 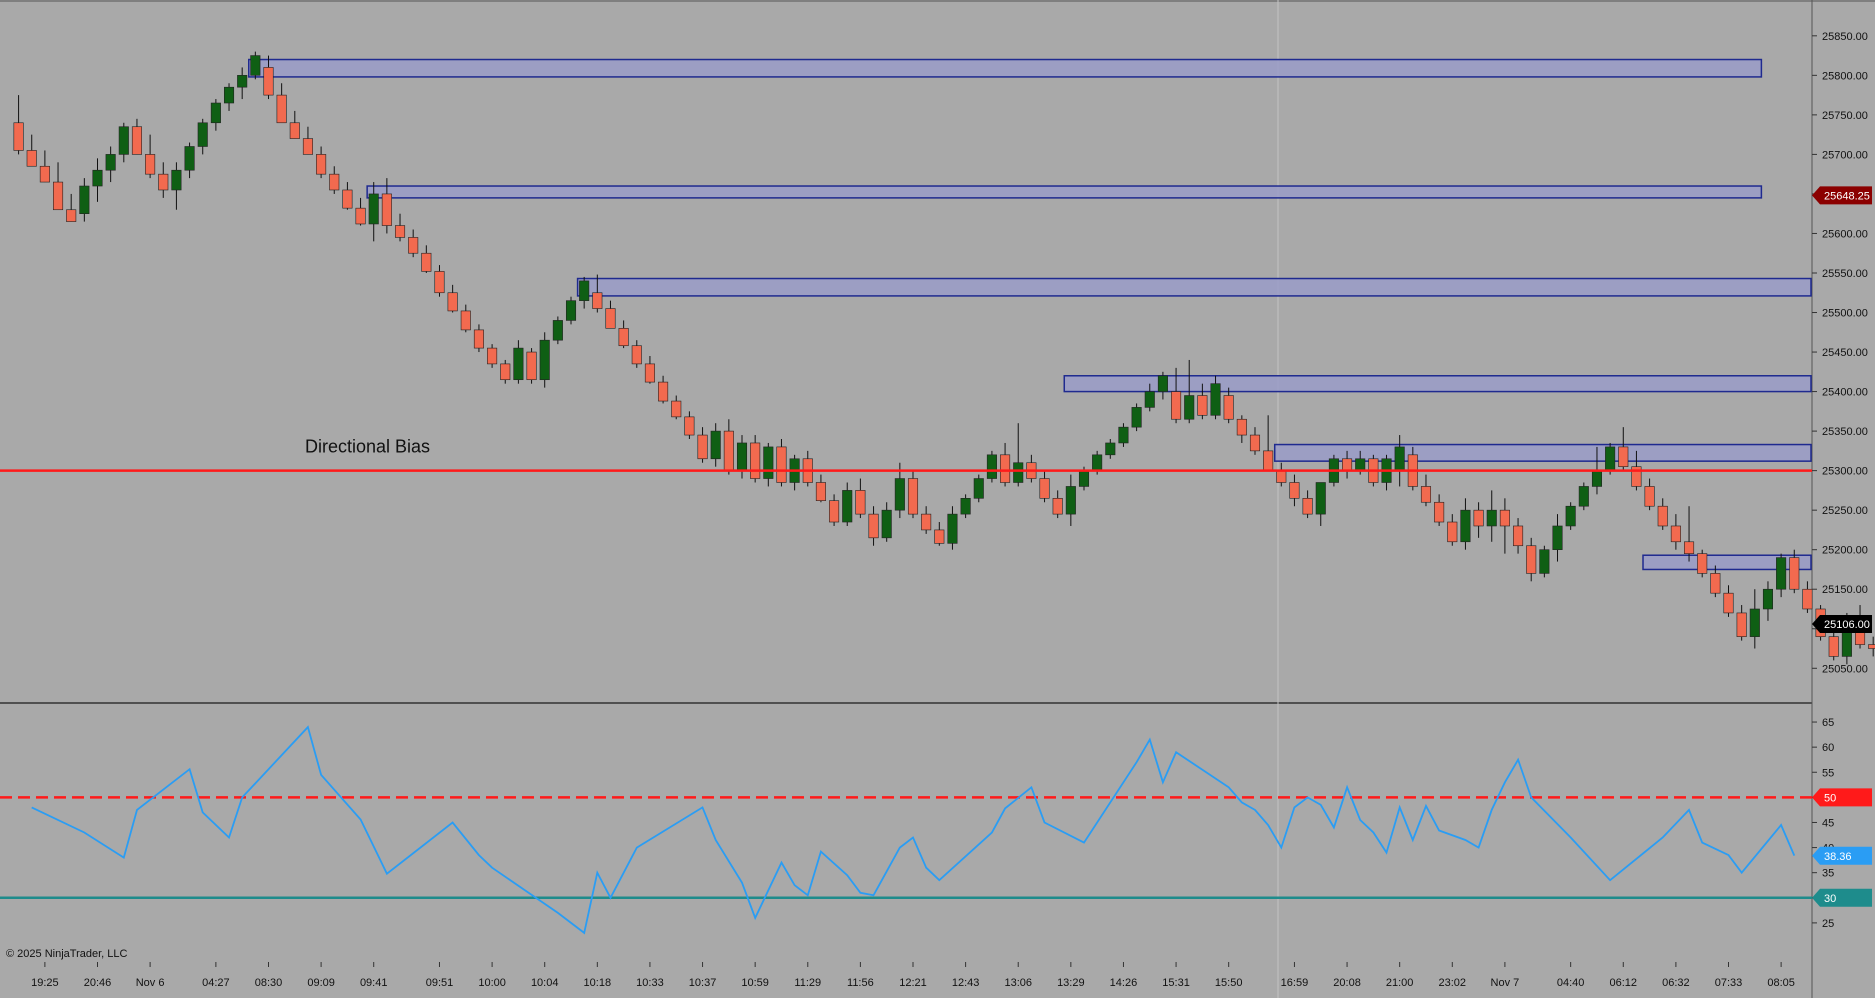 I want to click on time-axis-tick-label: 10:18, so click(x=598, y=983).